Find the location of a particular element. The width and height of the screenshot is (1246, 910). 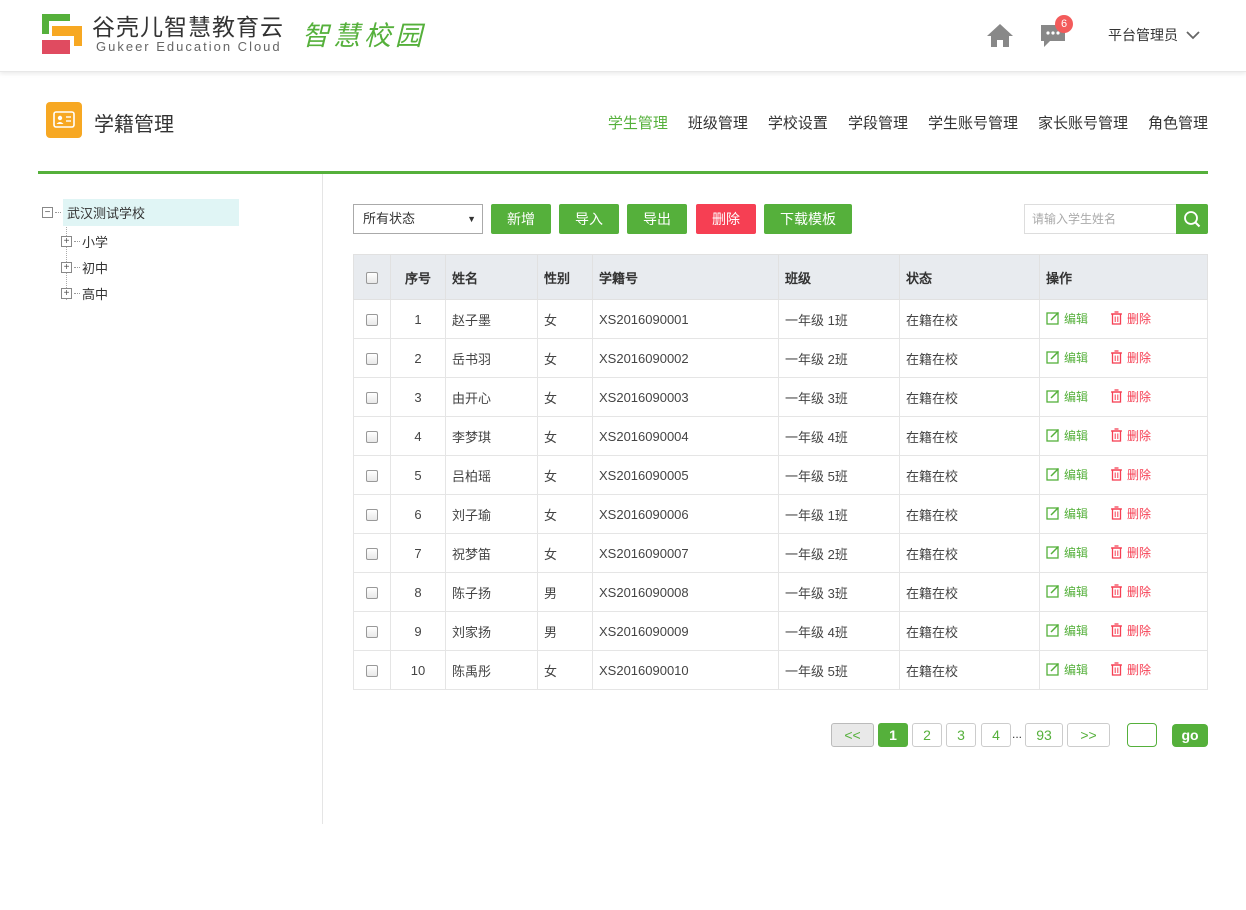

cell-index: 1 is located at coordinates (418, 319).